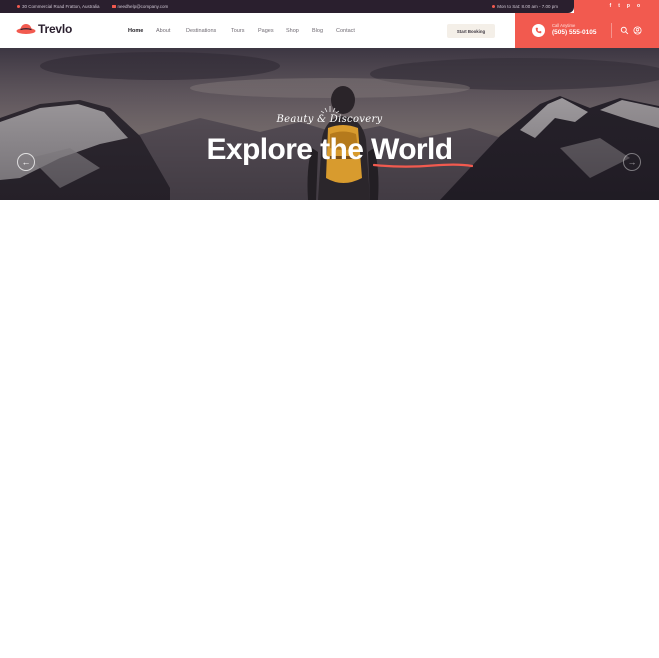 The width and height of the screenshot is (659, 658). Describe the element at coordinates (423, 165) in the screenshot. I see `title-underline-decoration` at that location.